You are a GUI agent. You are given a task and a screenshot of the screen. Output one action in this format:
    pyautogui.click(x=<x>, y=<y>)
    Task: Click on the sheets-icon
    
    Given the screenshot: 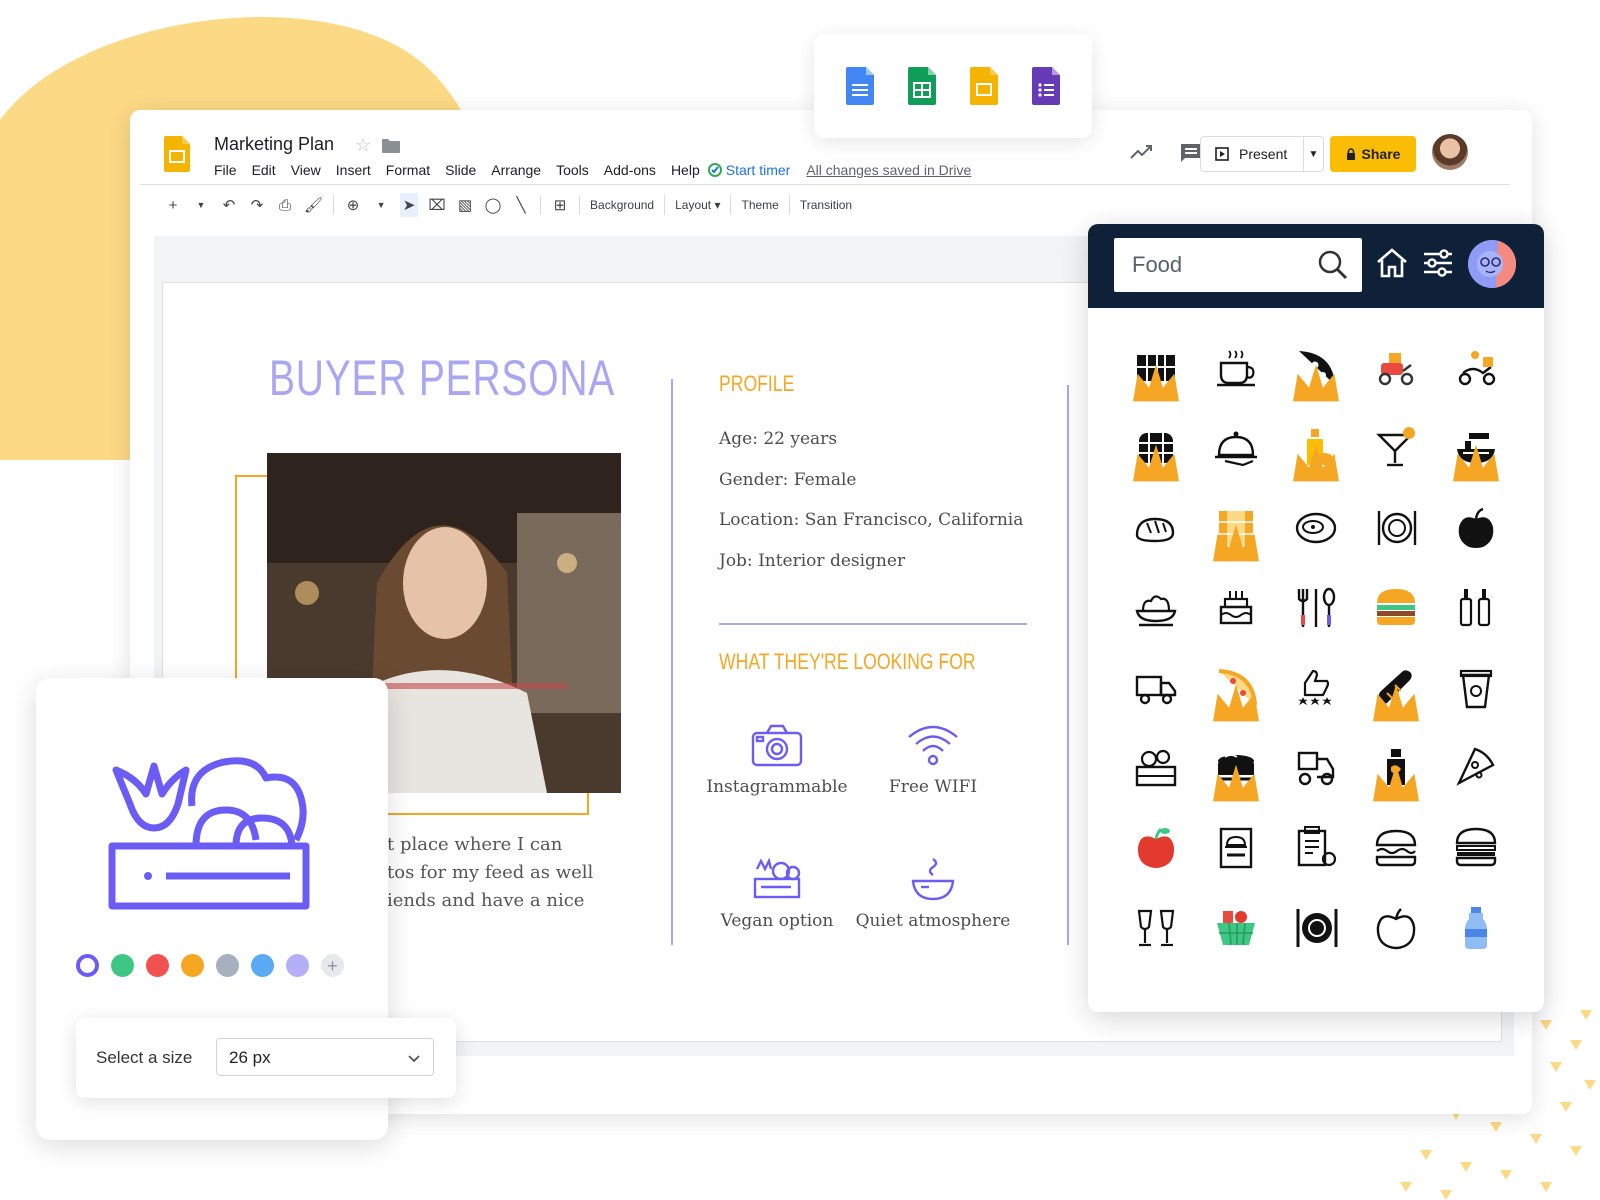 What is the action you would take?
    pyautogui.click(x=922, y=86)
    